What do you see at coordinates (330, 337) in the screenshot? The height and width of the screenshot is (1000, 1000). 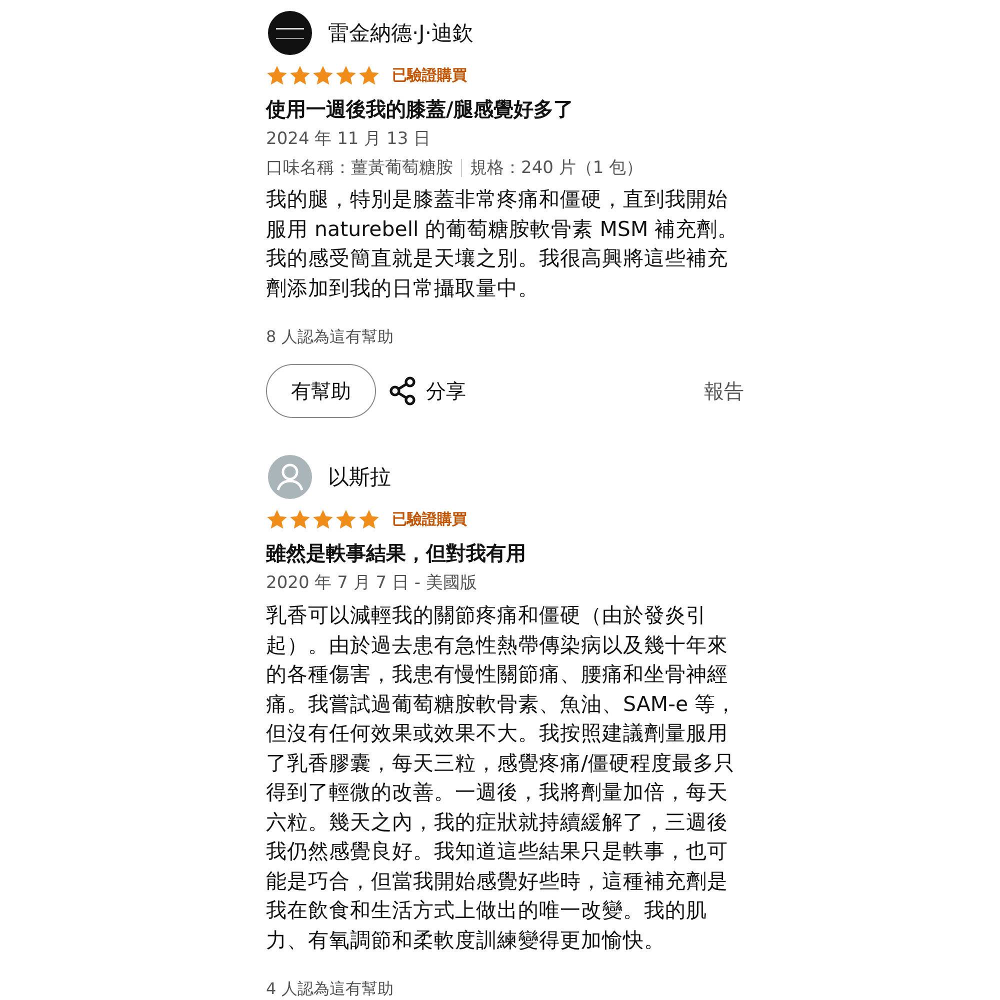 I see `helpful-count: 8 人認為這有幫助` at bounding box center [330, 337].